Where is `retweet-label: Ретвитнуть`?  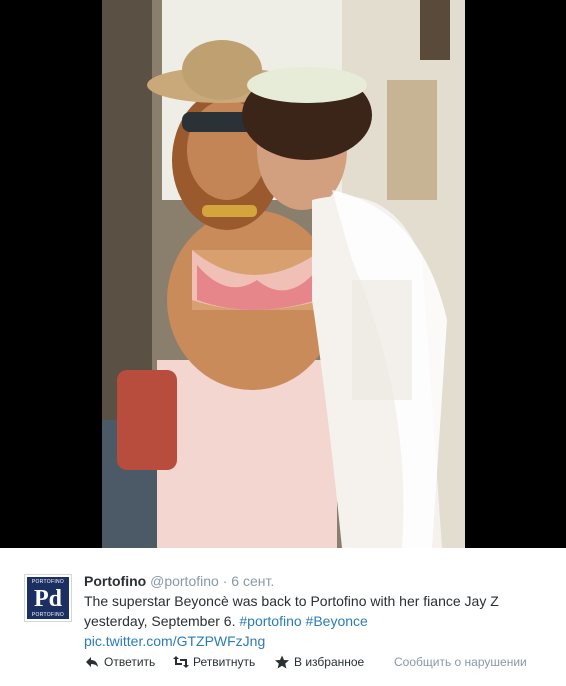 retweet-label: Ретвитнуть is located at coordinates (224, 662).